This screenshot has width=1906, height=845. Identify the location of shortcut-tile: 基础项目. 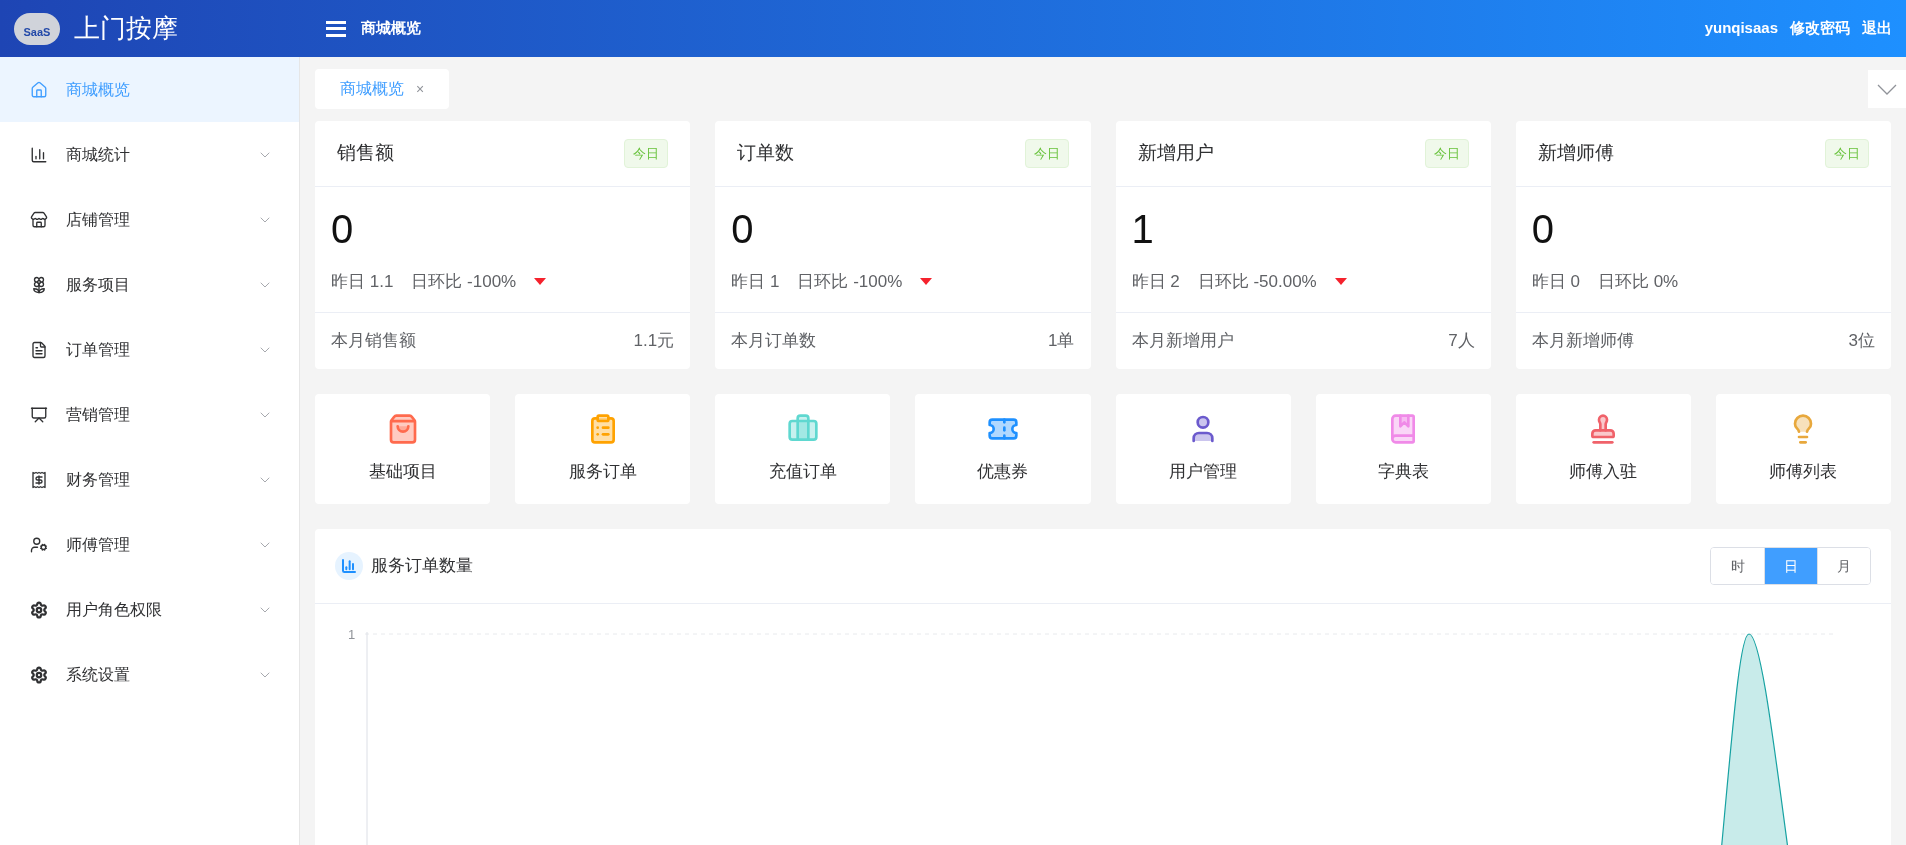
(403, 449).